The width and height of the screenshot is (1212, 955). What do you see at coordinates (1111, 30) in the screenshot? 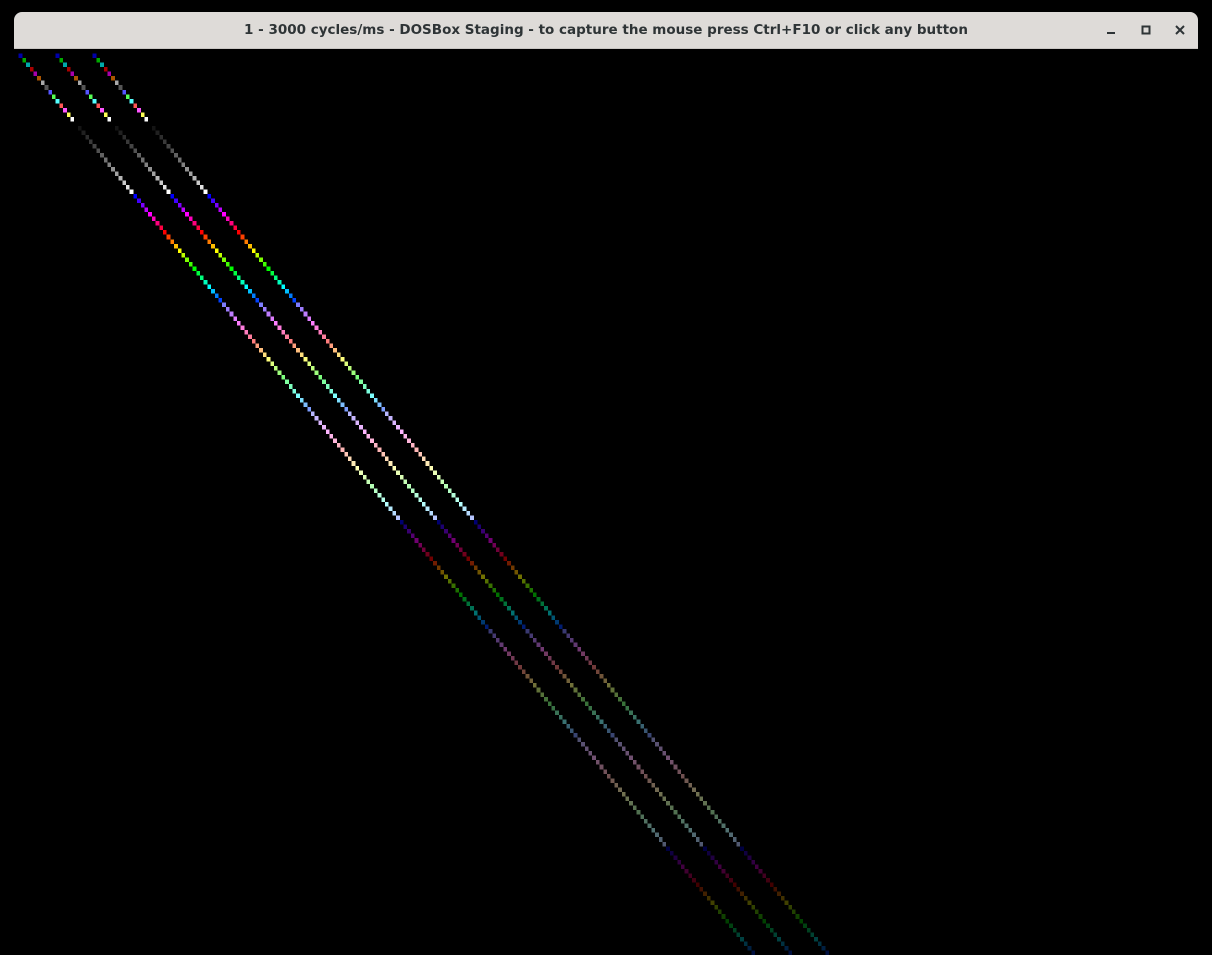
I see `minimize-button` at bounding box center [1111, 30].